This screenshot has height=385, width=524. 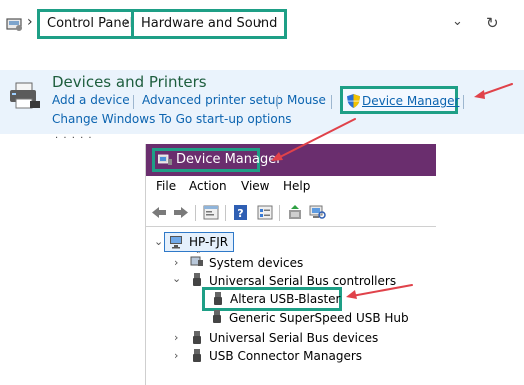 What do you see at coordinates (129, 82) in the screenshot?
I see `panel-title: Devices and Printers` at bounding box center [129, 82].